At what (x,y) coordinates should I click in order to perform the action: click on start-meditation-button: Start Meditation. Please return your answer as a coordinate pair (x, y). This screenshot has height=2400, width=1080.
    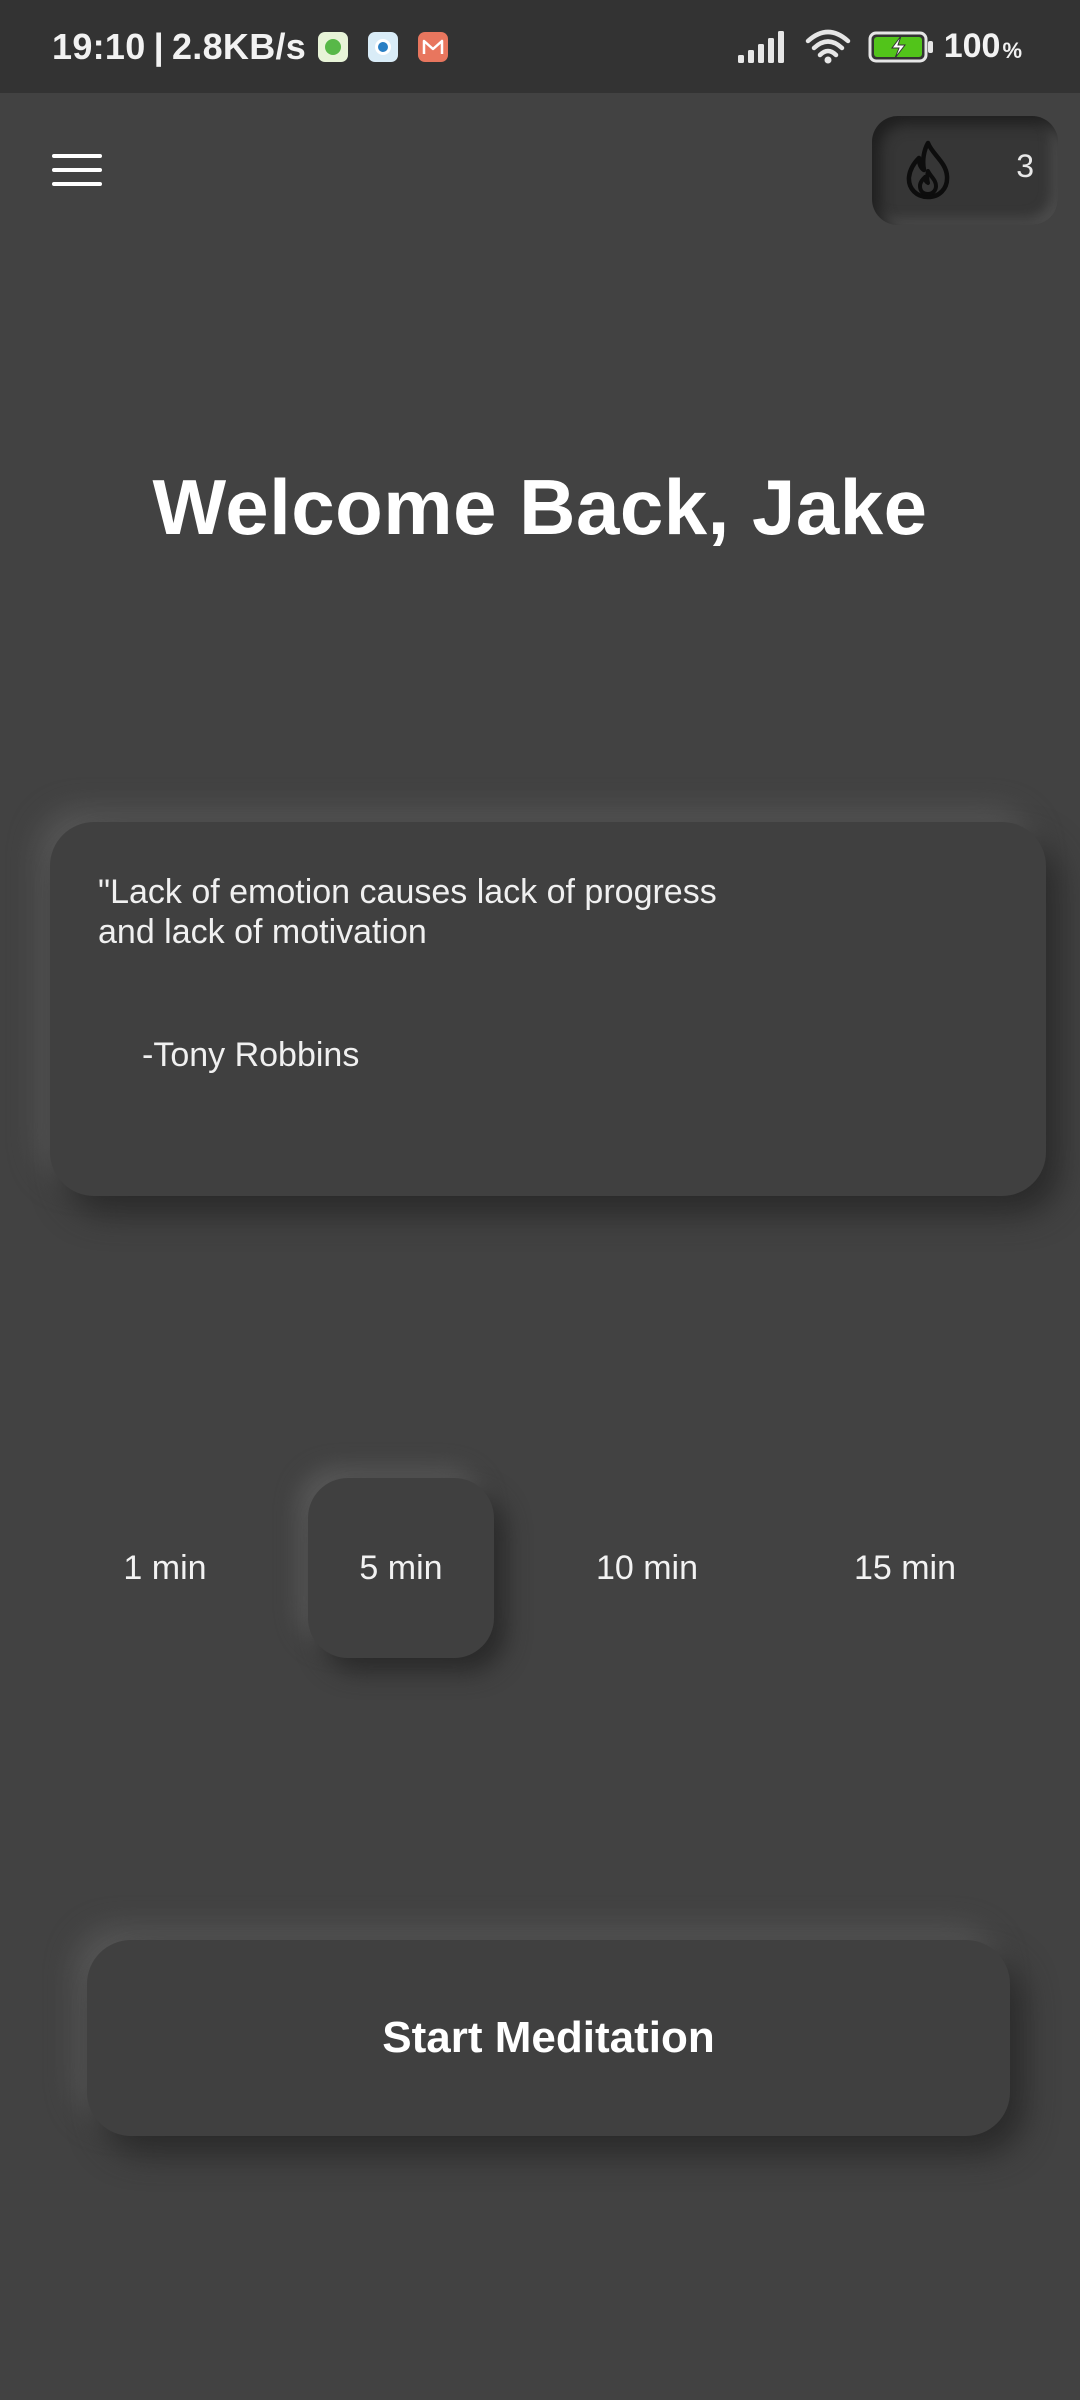
    Looking at the image, I should click on (548, 2038).